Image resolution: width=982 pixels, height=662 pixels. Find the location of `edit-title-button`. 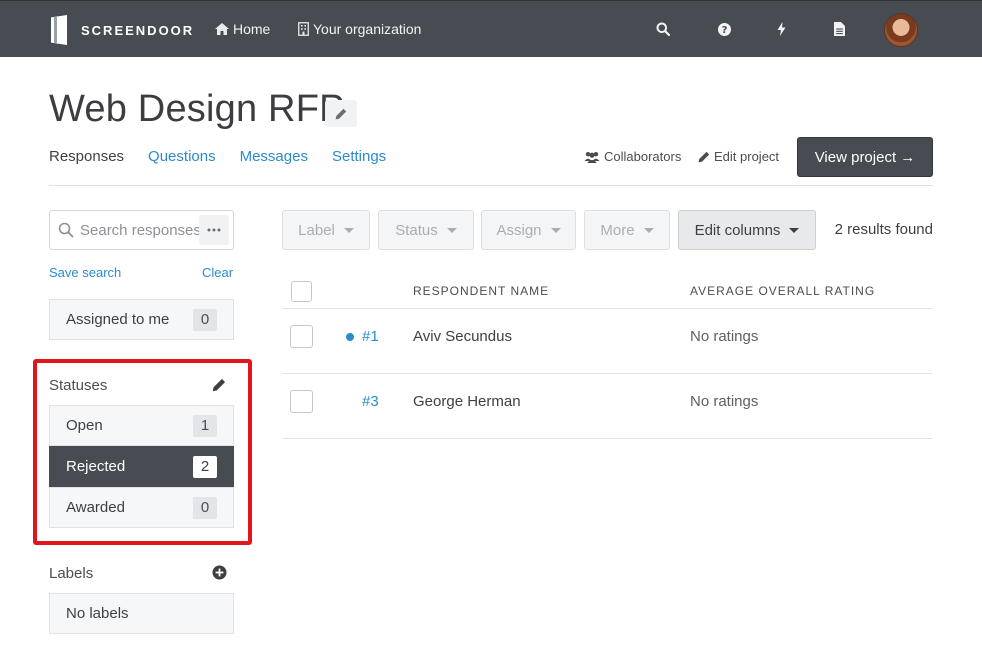

edit-title-button is located at coordinates (341, 113).